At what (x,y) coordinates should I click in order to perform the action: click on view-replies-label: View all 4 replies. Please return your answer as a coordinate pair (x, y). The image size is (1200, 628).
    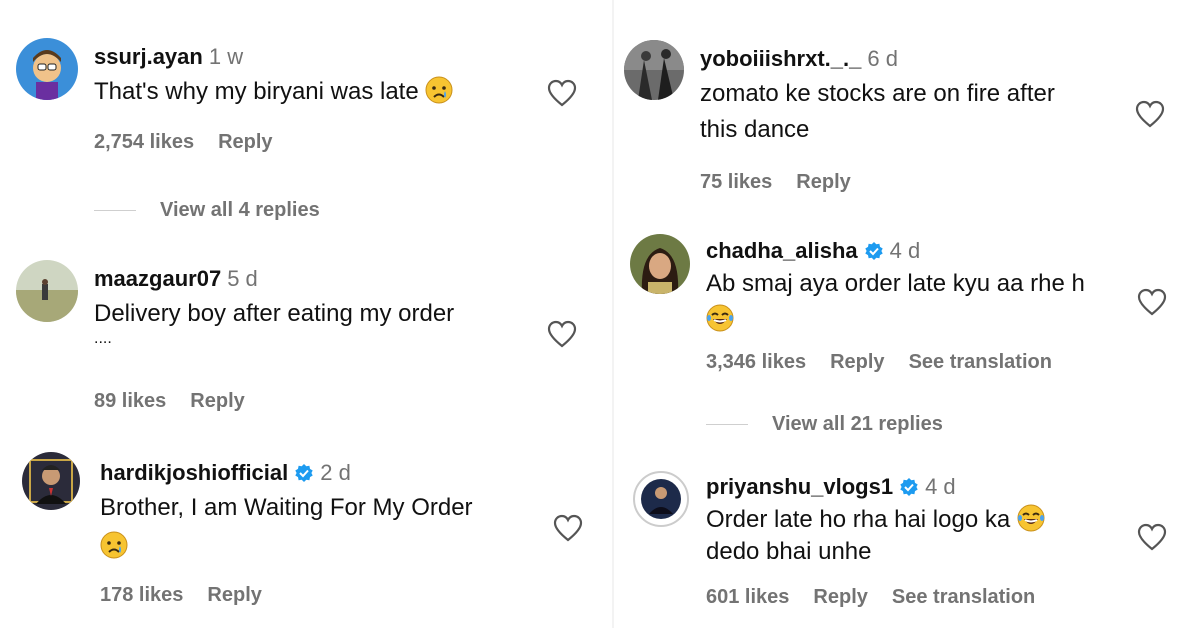
    Looking at the image, I should click on (240, 210).